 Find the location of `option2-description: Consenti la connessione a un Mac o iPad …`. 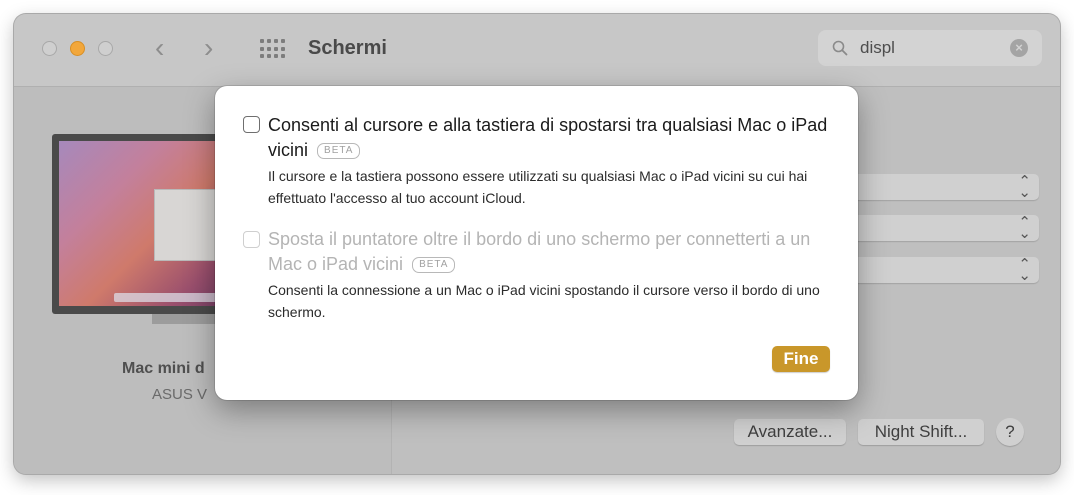

option2-description: Consenti la connessione a un Mac o iPad … is located at coordinates (544, 301).